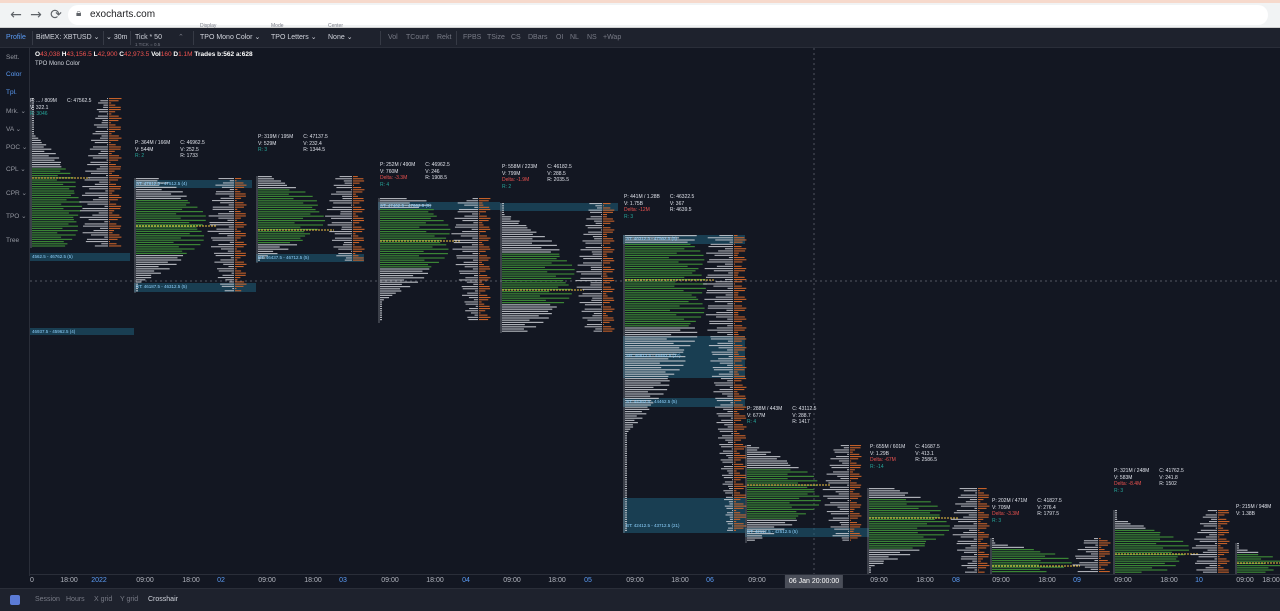  I want to click on timeframe-selector: ⌄ 30m, so click(116, 38).